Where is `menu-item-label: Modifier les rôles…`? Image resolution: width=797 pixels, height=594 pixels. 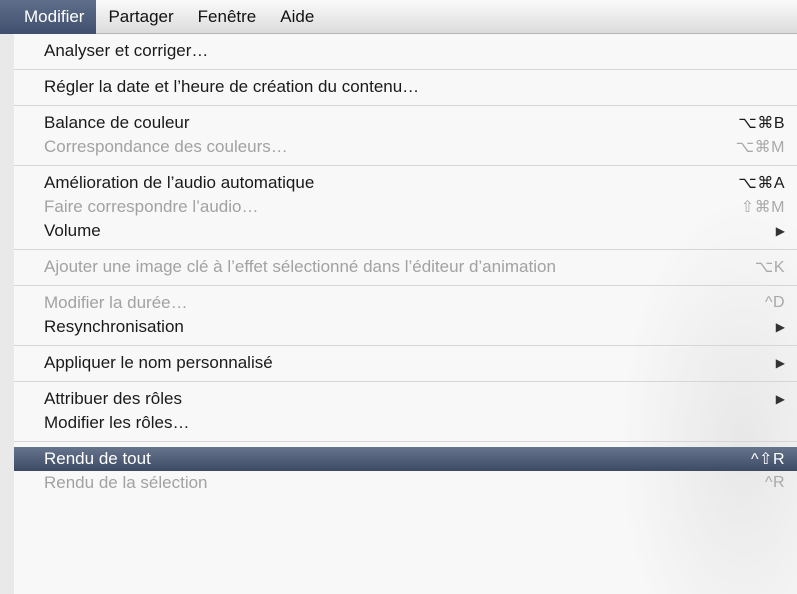 menu-item-label: Modifier les rôles… is located at coordinates (117, 422).